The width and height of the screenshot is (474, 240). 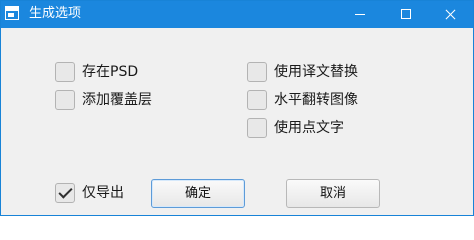 What do you see at coordinates (257, 128) in the screenshot?
I see `use-dot-text-checkbox` at bounding box center [257, 128].